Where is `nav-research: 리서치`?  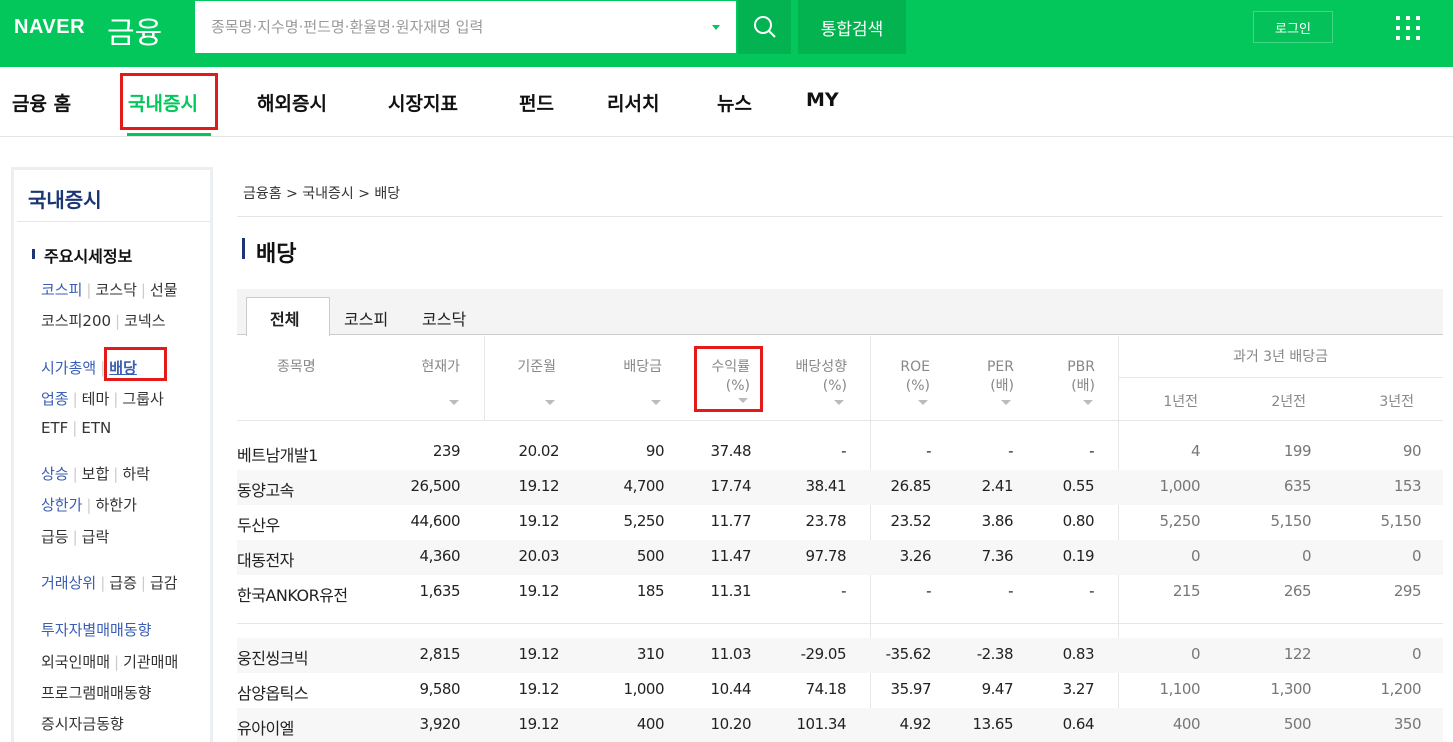
nav-research: 리서치 is located at coordinates (633, 102).